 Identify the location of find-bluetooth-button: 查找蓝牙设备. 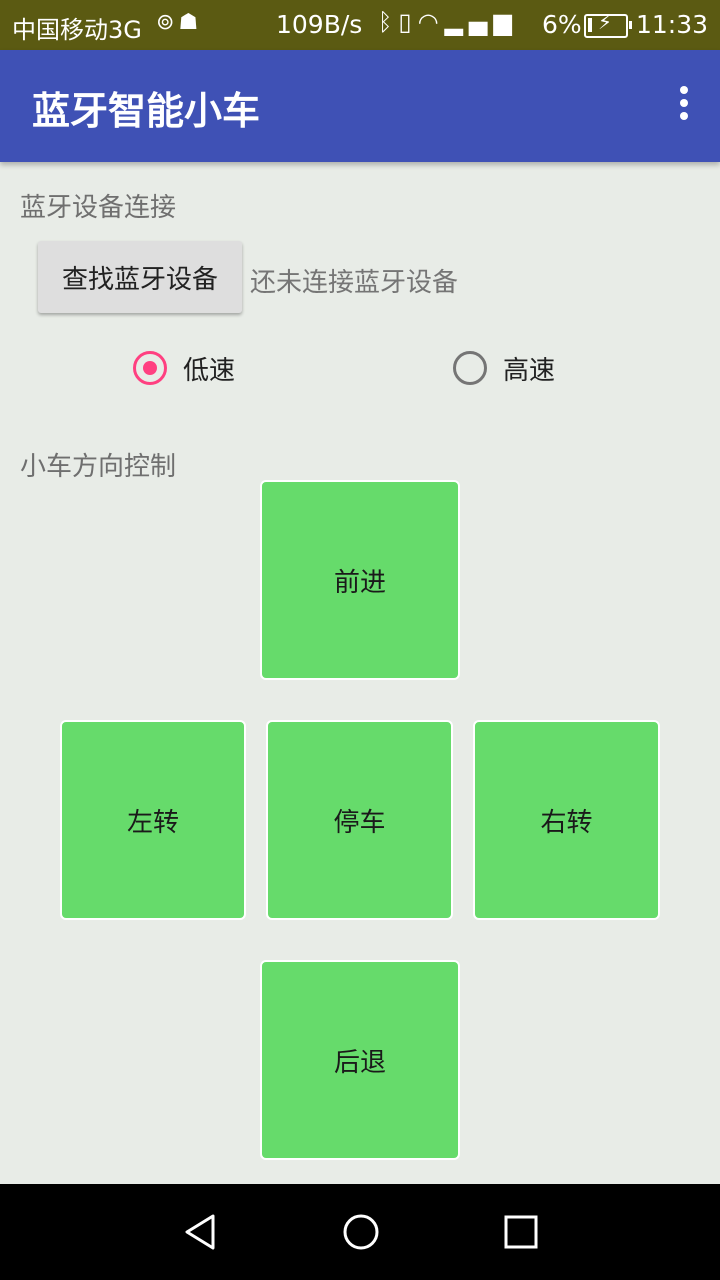
(140, 277).